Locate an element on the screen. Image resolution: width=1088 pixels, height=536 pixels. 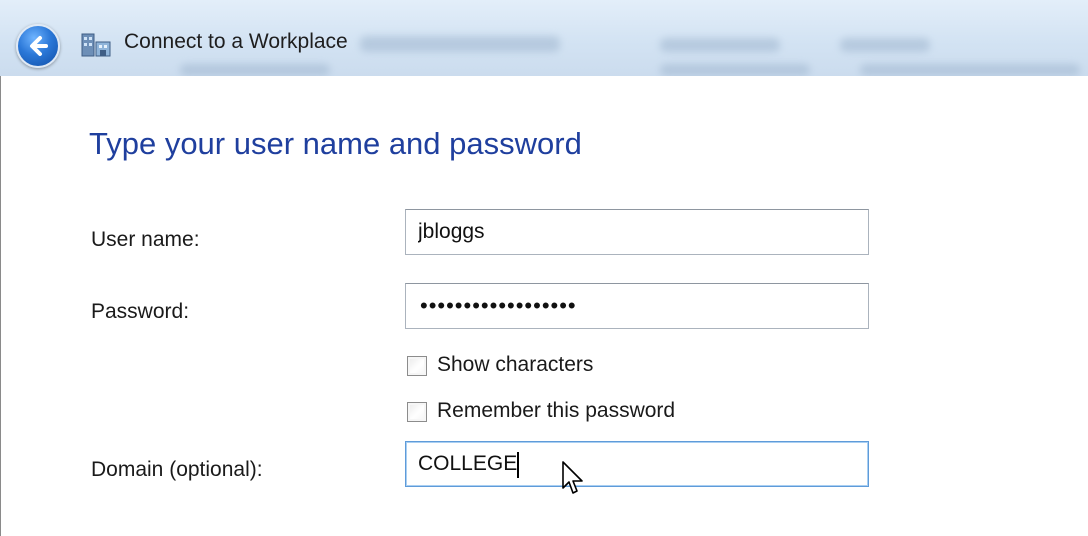
domain-field: COLLEGE is located at coordinates (637, 464).